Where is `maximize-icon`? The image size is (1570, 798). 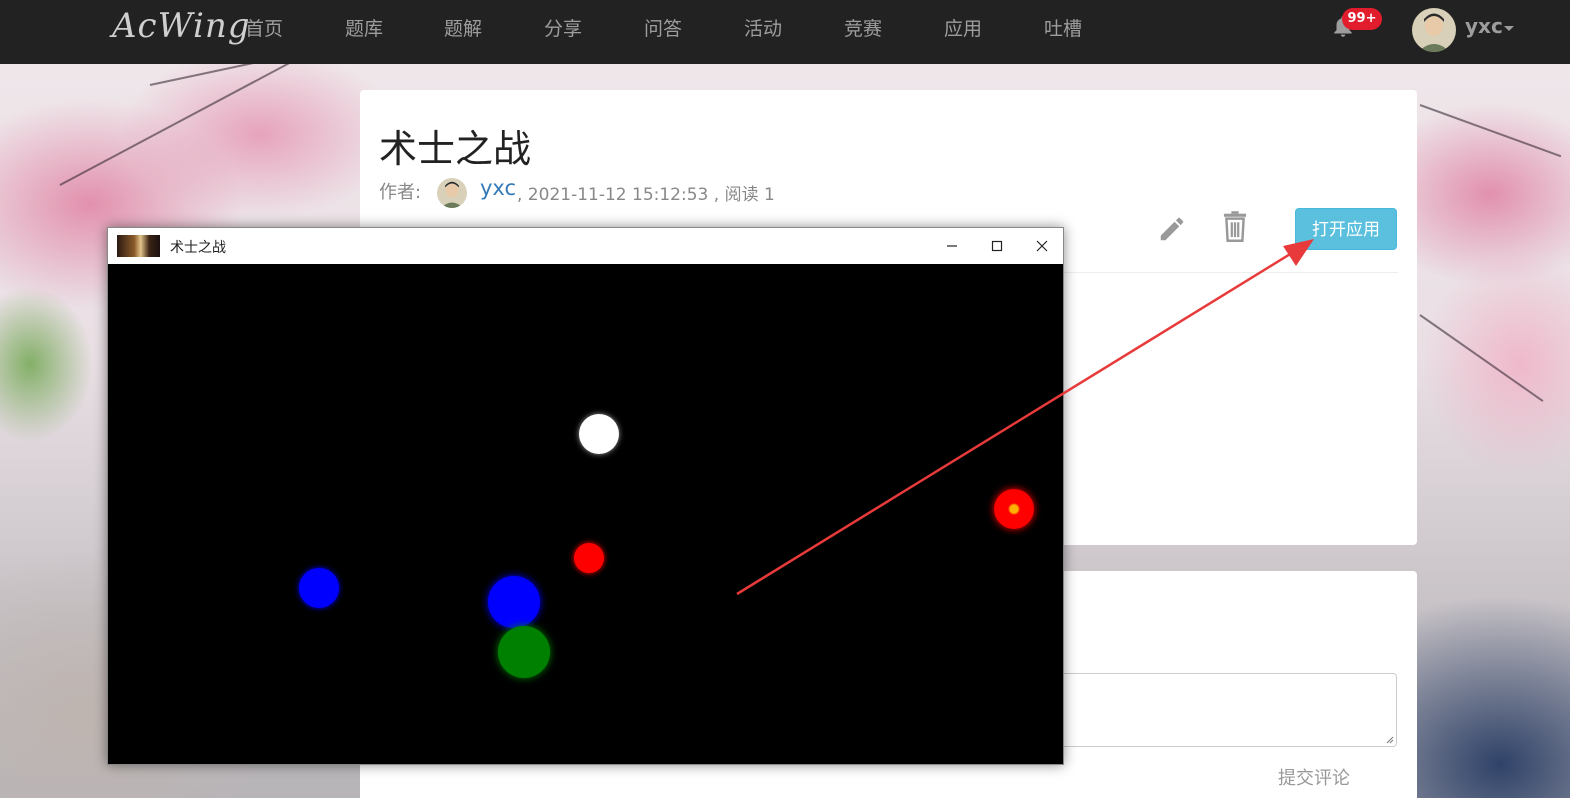
maximize-icon is located at coordinates (996, 246).